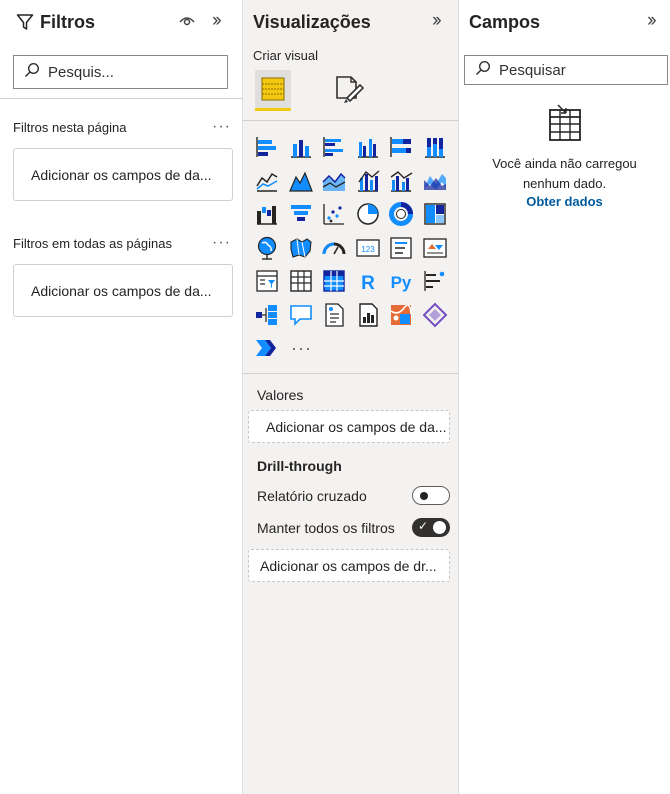  I want to click on keep-all-filters-toggle: ✓, so click(431, 527).